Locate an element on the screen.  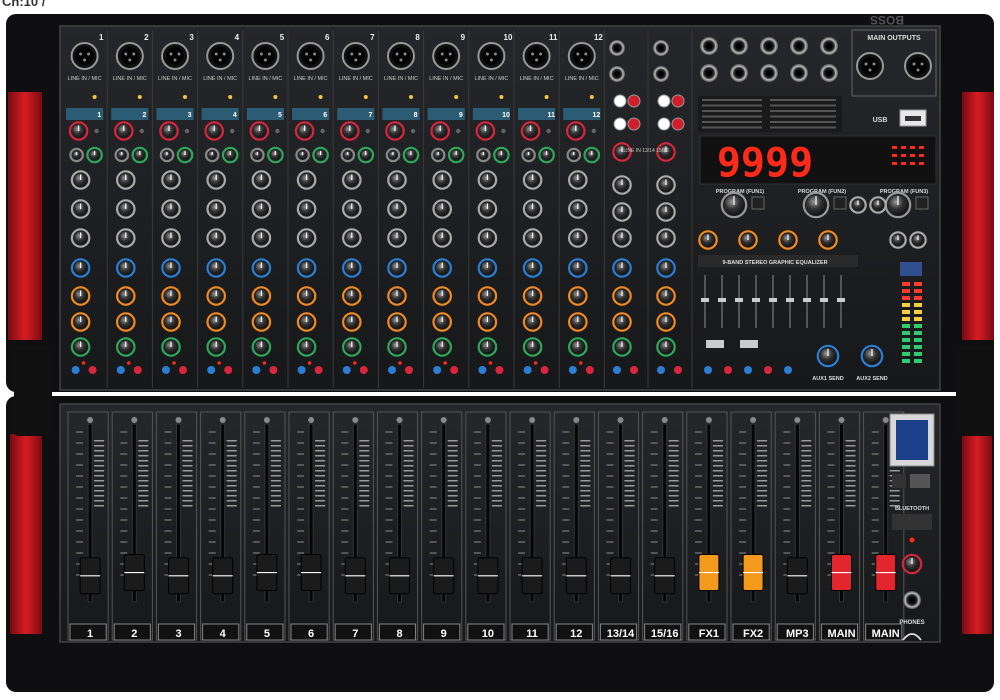
master-switch is located at coordinates (715, 344).